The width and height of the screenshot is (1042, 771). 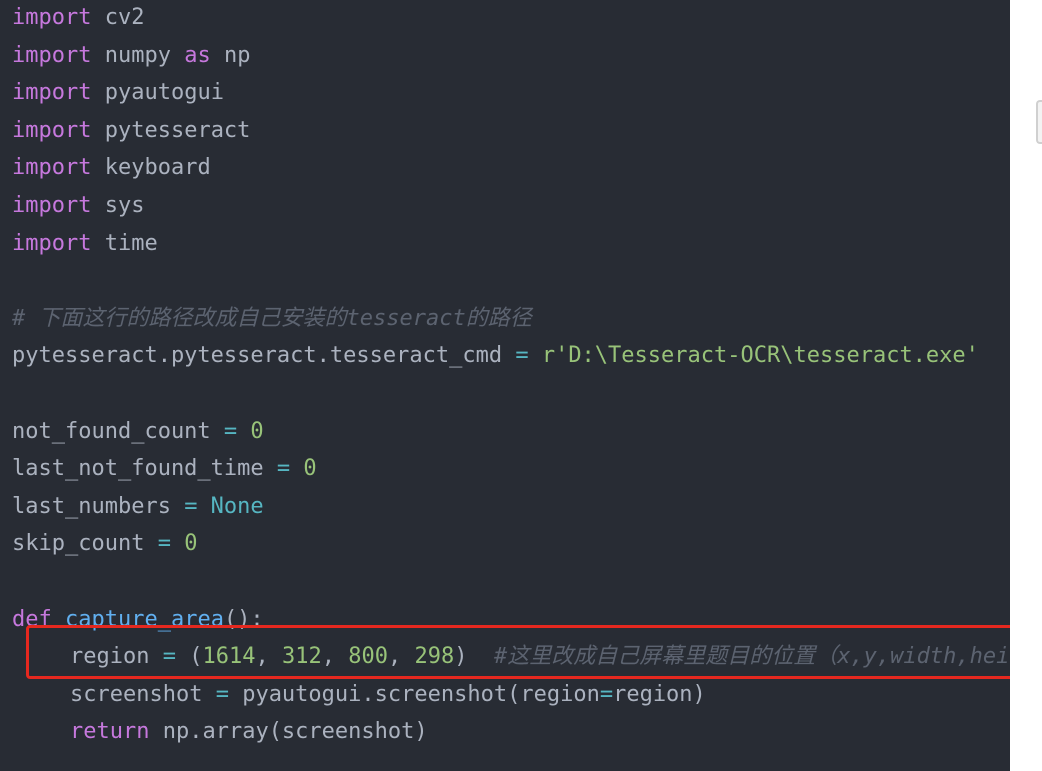 What do you see at coordinates (157, 93) in the screenshot?
I see `module-name: pyautogui` at bounding box center [157, 93].